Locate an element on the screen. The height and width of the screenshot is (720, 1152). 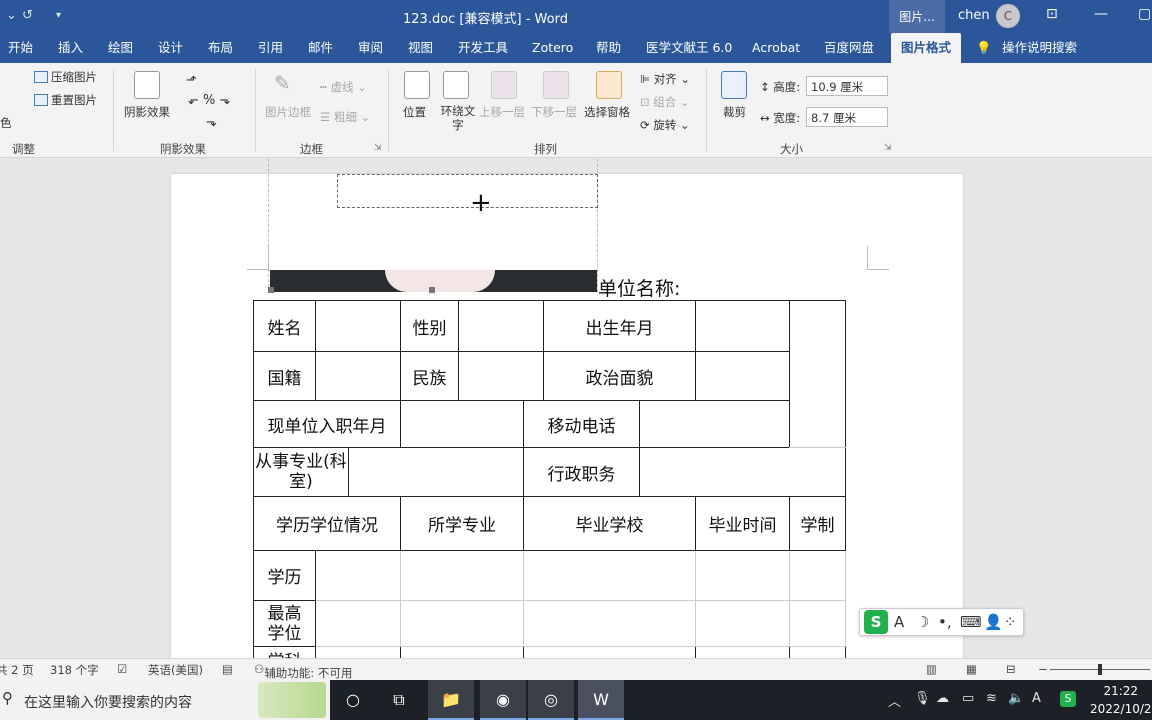
cell-admin-post-value is located at coordinates (742, 472).